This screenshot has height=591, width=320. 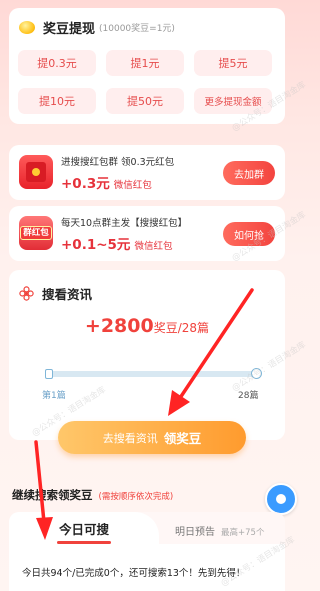 I want to click on withdraw-option-5: 提5元, so click(x=233, y=63).